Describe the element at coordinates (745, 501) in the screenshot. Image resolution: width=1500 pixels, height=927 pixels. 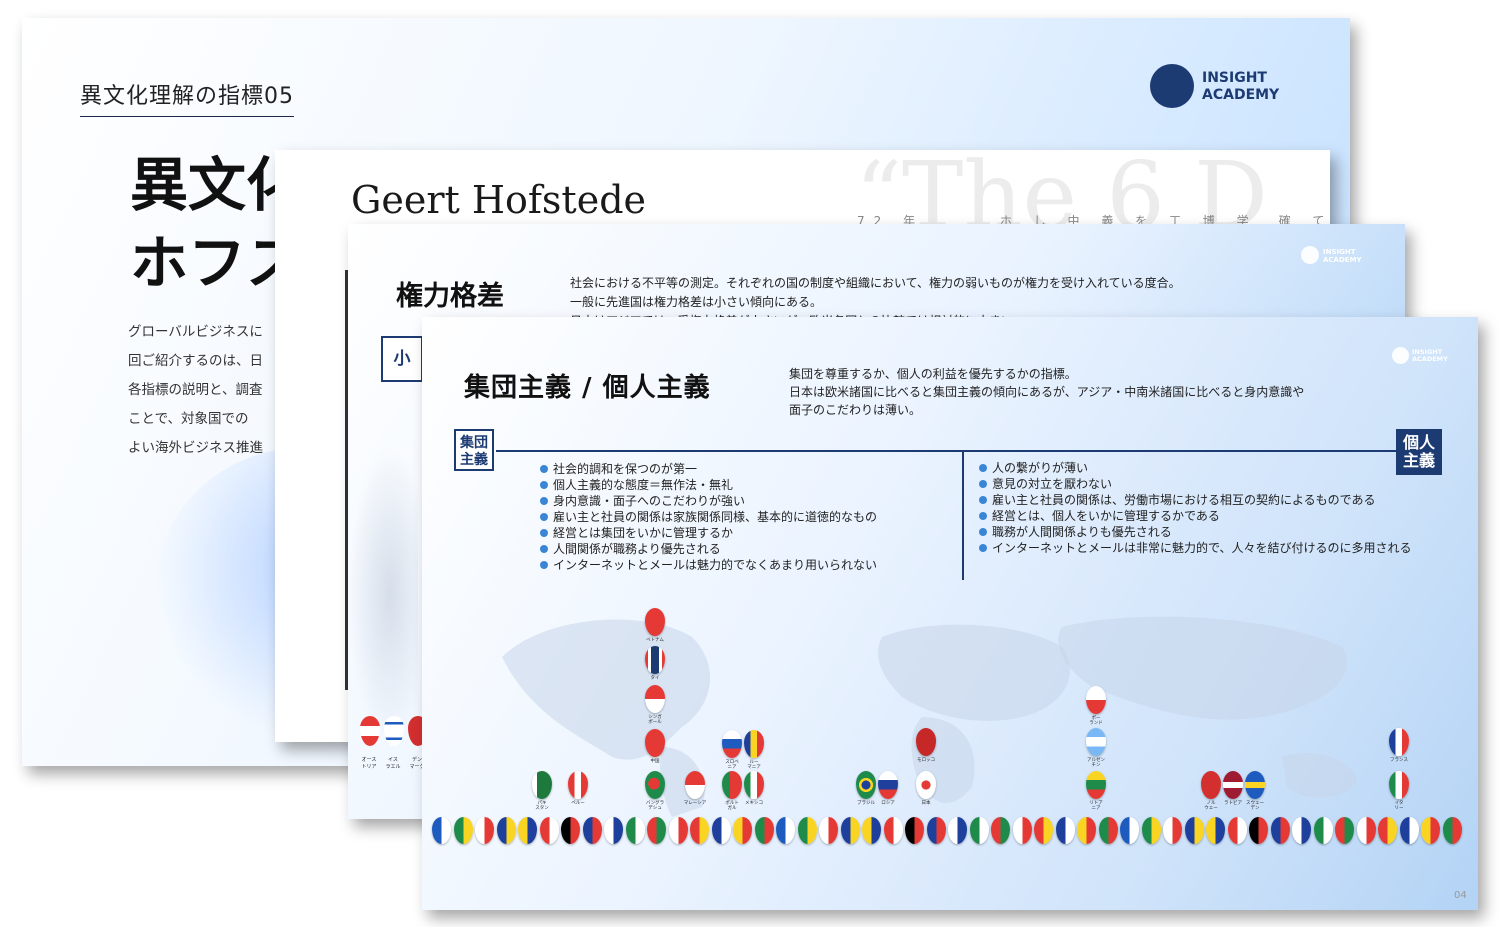
I see `trait-item: 身内意識・面子へのこだわりが強い` at that location.